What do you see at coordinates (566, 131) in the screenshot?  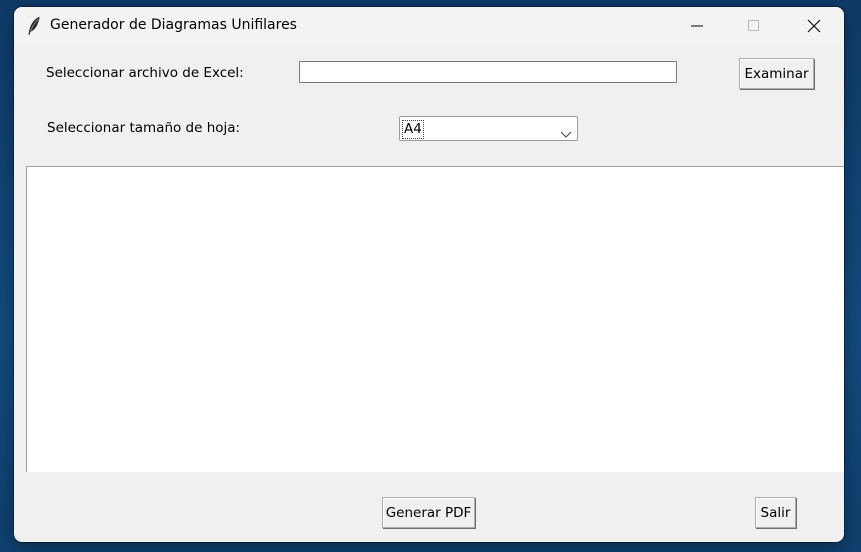 I see `chevron-down-icon` at bounding box center [566, 131].